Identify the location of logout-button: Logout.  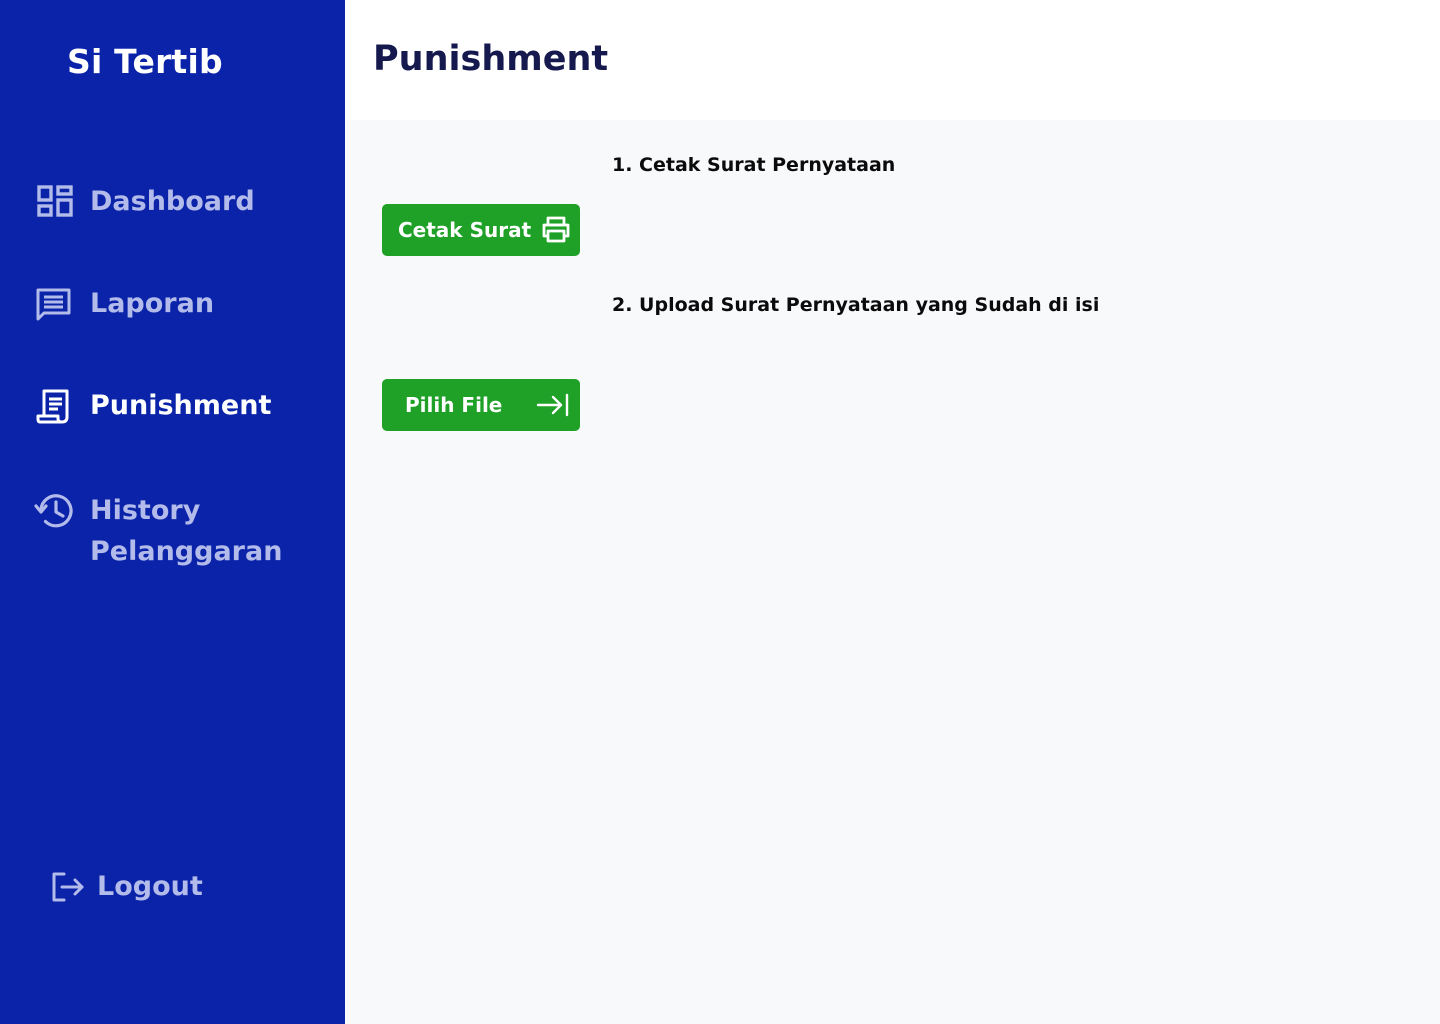
(126, 887).